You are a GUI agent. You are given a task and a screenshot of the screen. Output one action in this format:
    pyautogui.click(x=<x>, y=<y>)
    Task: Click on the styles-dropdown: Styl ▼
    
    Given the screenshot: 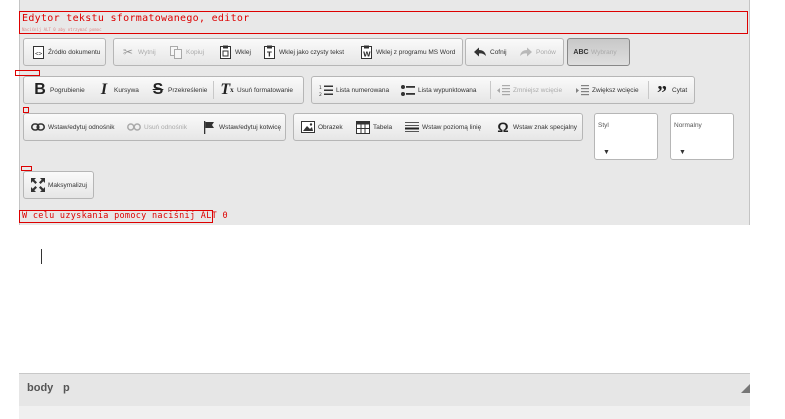 What is the action you would take?
    pyautogui.click(x=626, y=136)
    